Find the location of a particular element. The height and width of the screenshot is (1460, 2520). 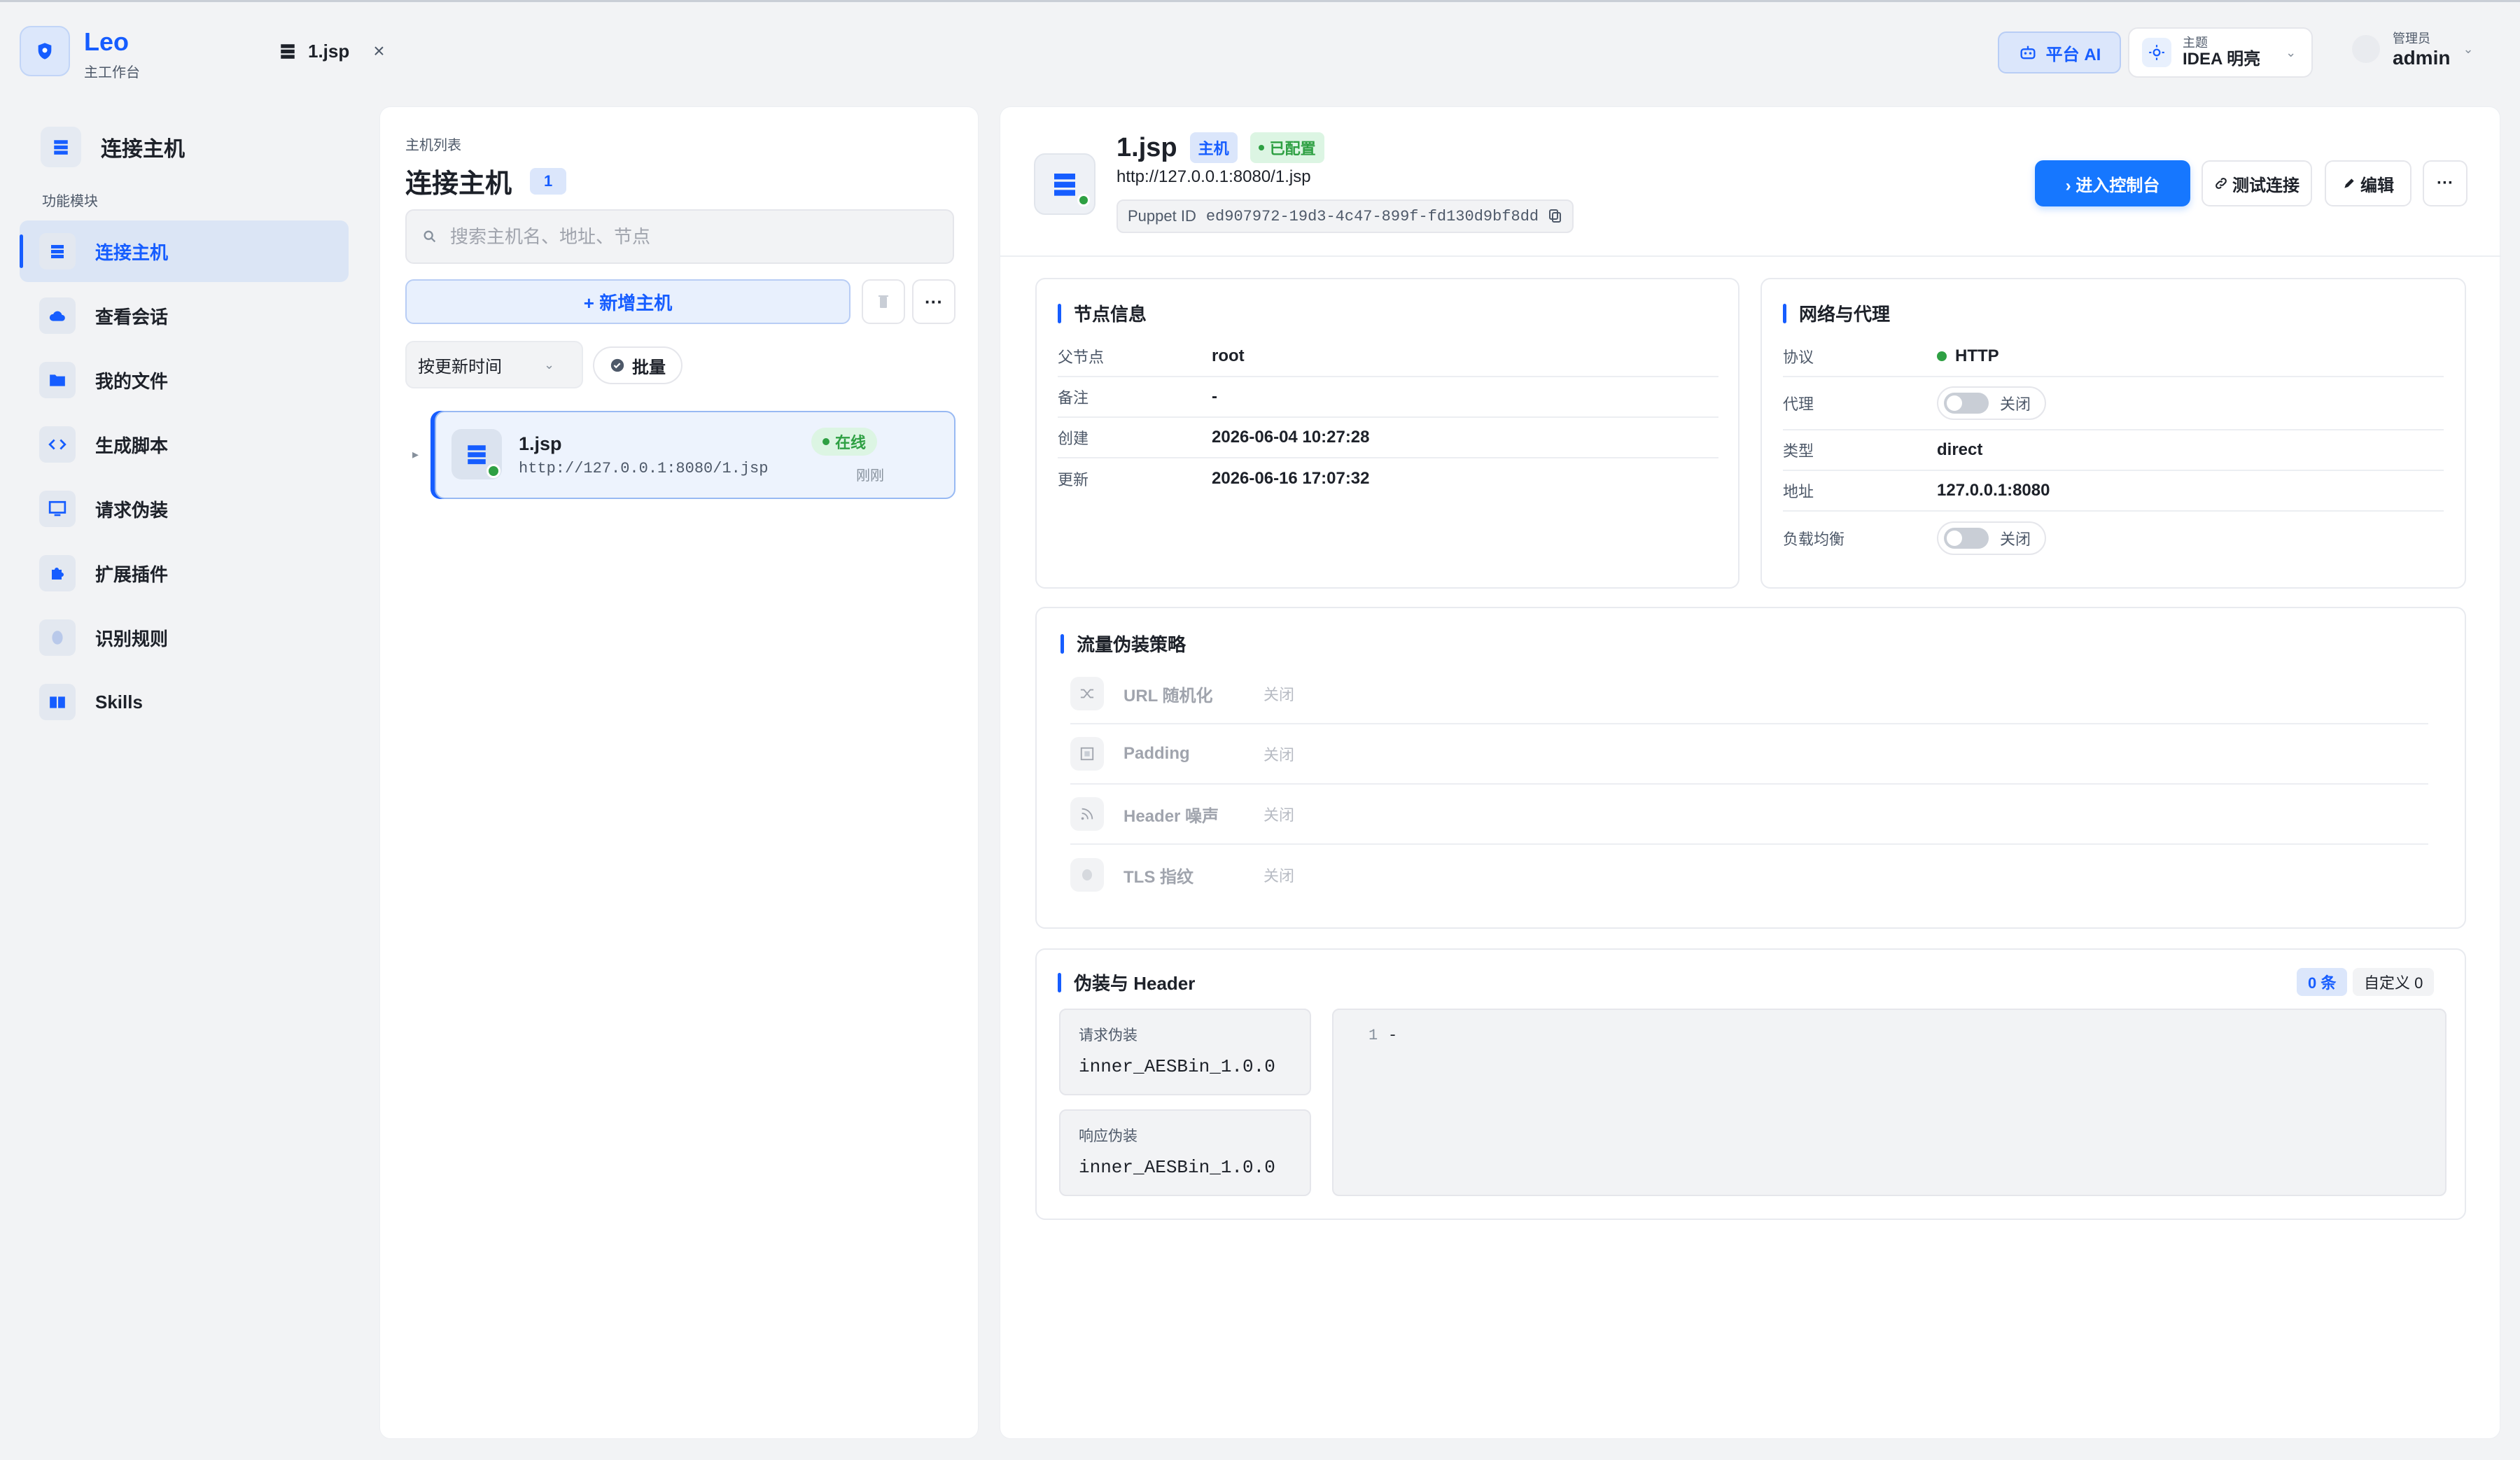

sidebar-item-request-masq: 请求伪装 is located at coordinates (184, 509).